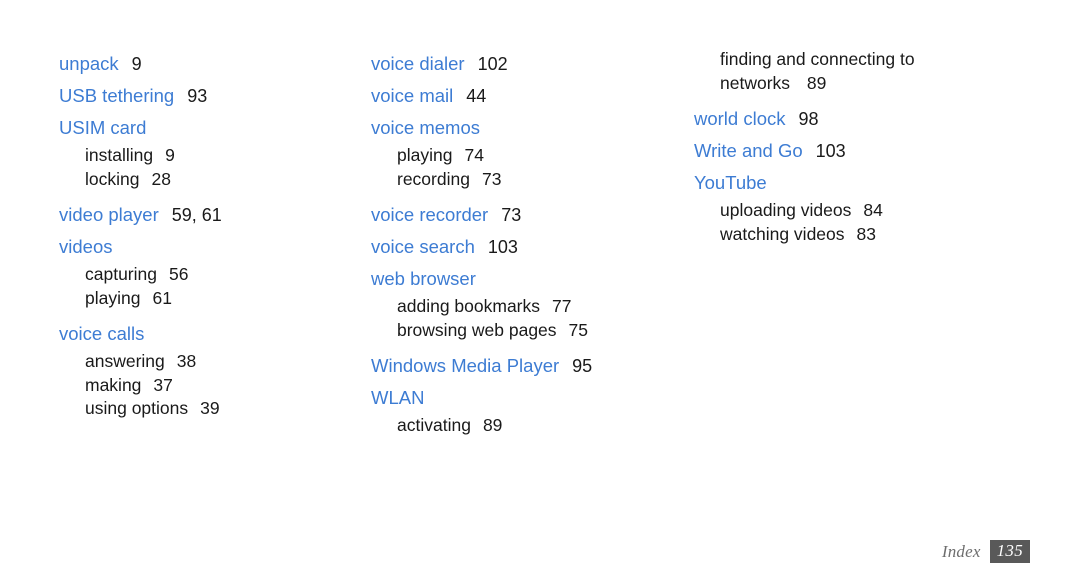 Image resolution: width=1080 pixels, height=586 pixels. What do you see at coordinates (161, 178) in the screenshot?
I see `index-sub-entry-pages: 28` at bounding box center [161, 178].